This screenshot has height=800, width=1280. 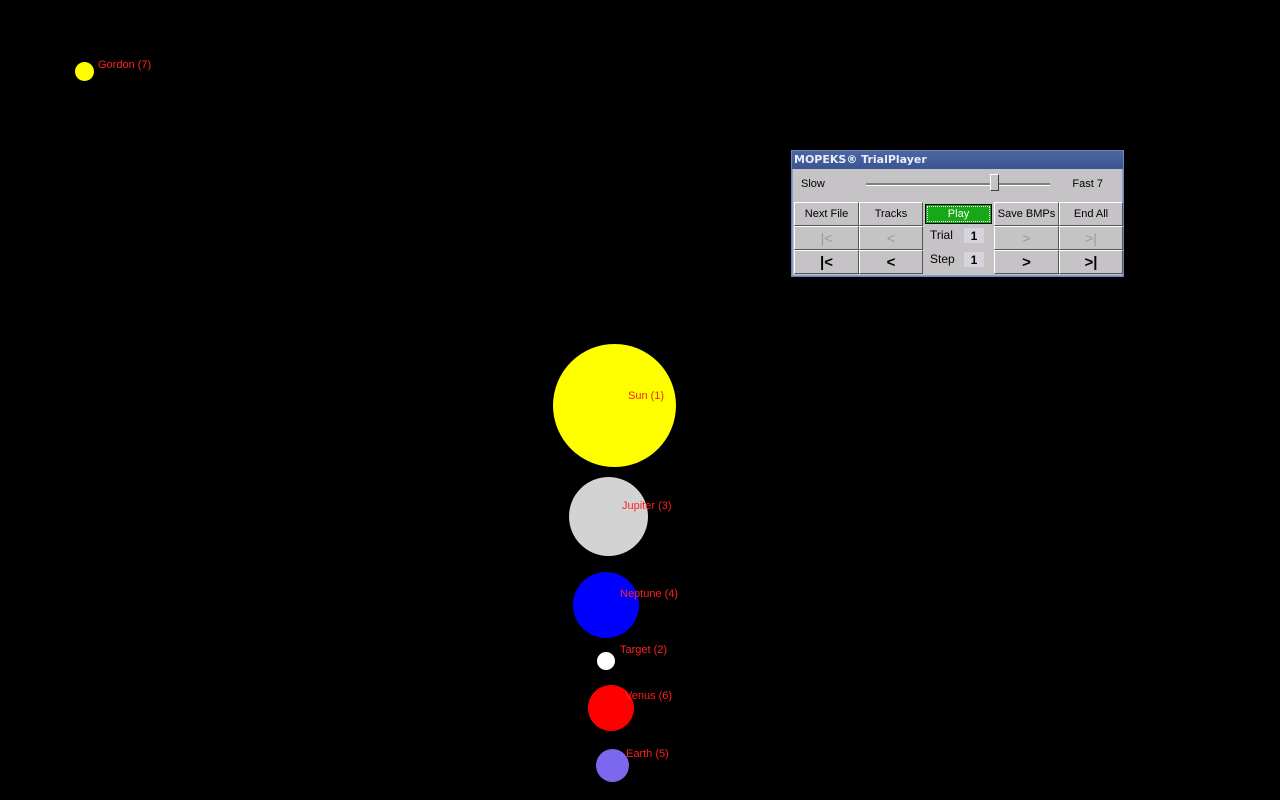 What do you see at coordinates (1091, 238) in the screenshot?
I see `trial-last-button: >|` at bounding box center [1091, 238].